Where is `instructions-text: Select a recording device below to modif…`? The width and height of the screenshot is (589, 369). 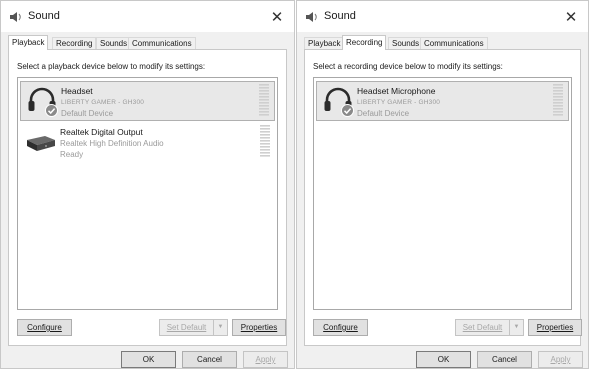 instructions-text: Select a recording device below to modif… is located at coordinates (408, 66).